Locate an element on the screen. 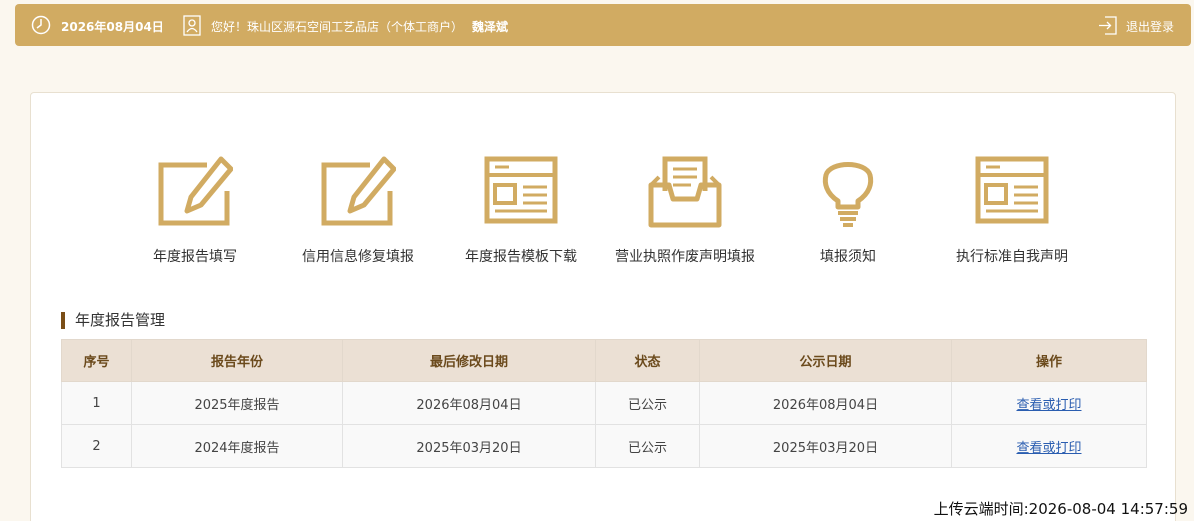 The height and width of the screenshot is (521, 1194). column-header: 操作 is located at coordinates (1049, 360).